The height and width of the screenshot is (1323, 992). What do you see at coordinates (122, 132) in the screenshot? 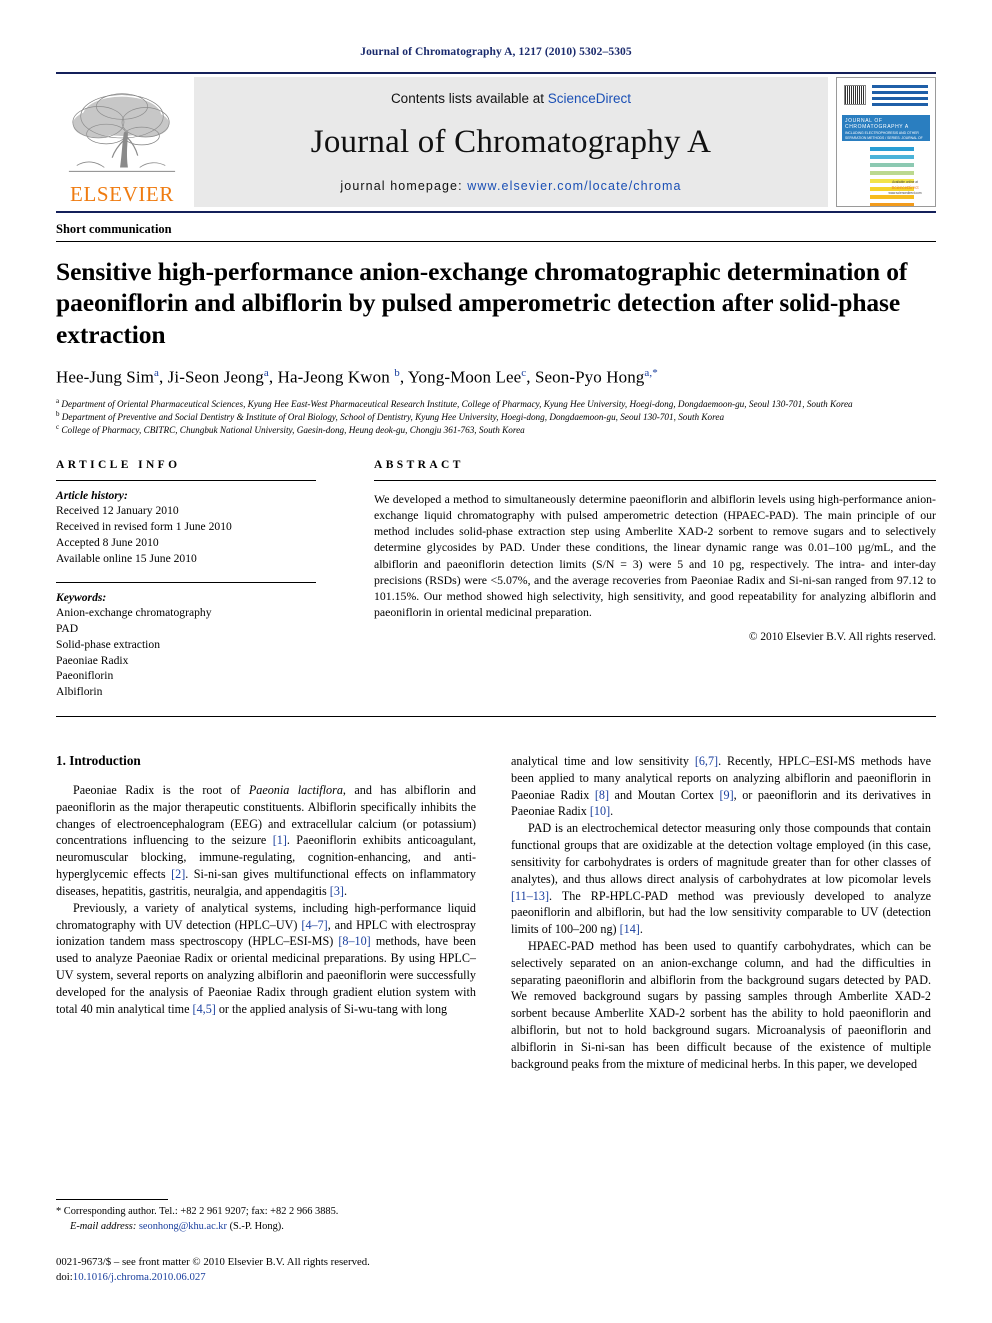
I see `elsevier-tree-icon` at bounding box center [122, 132].